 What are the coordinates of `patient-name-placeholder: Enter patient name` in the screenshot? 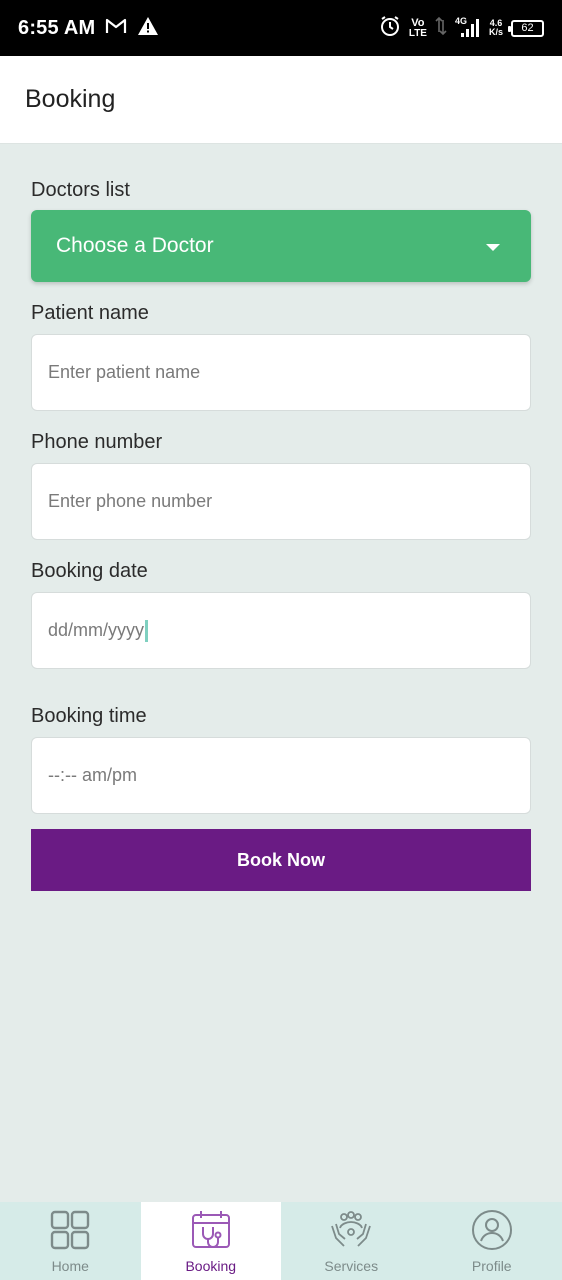 It's located at (124, 372).